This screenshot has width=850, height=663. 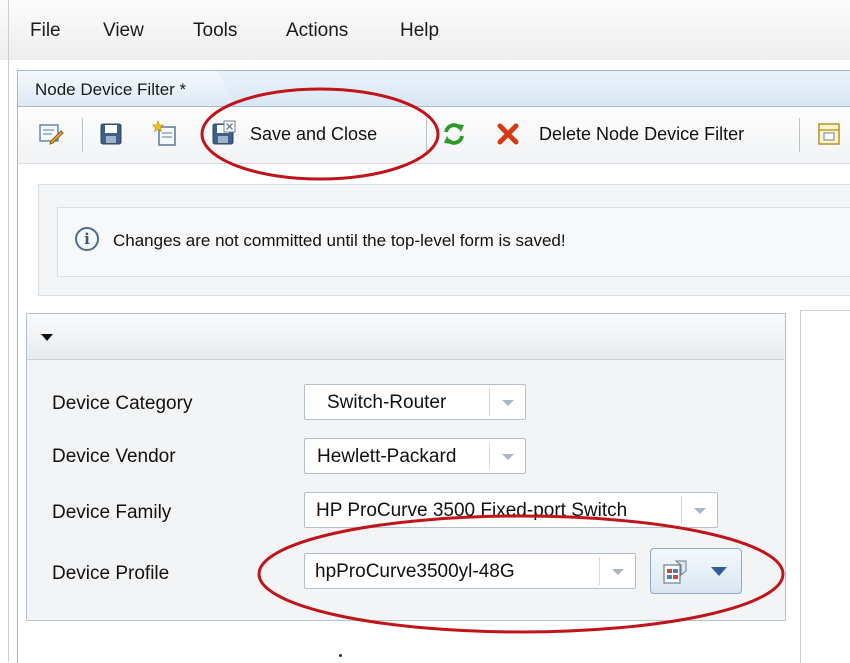 I want to click on profile-settings-icon, so click(x=675, y=572).